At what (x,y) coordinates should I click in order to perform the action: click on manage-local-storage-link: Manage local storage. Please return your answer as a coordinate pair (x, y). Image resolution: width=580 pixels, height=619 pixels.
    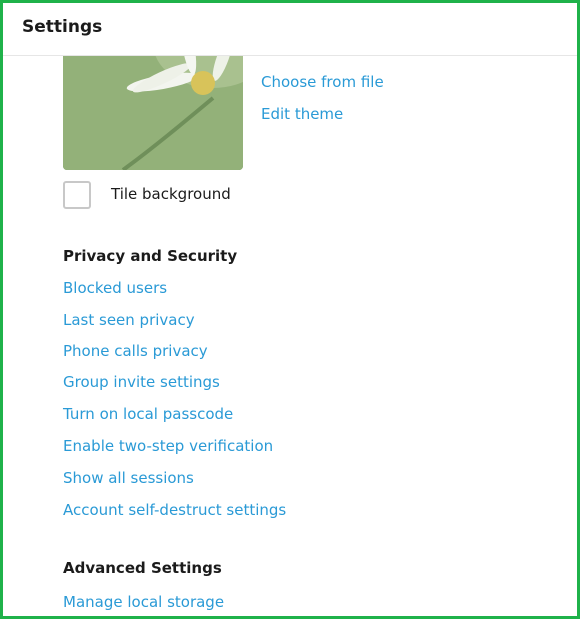
    Looking at the image, I should click on (143, 602).